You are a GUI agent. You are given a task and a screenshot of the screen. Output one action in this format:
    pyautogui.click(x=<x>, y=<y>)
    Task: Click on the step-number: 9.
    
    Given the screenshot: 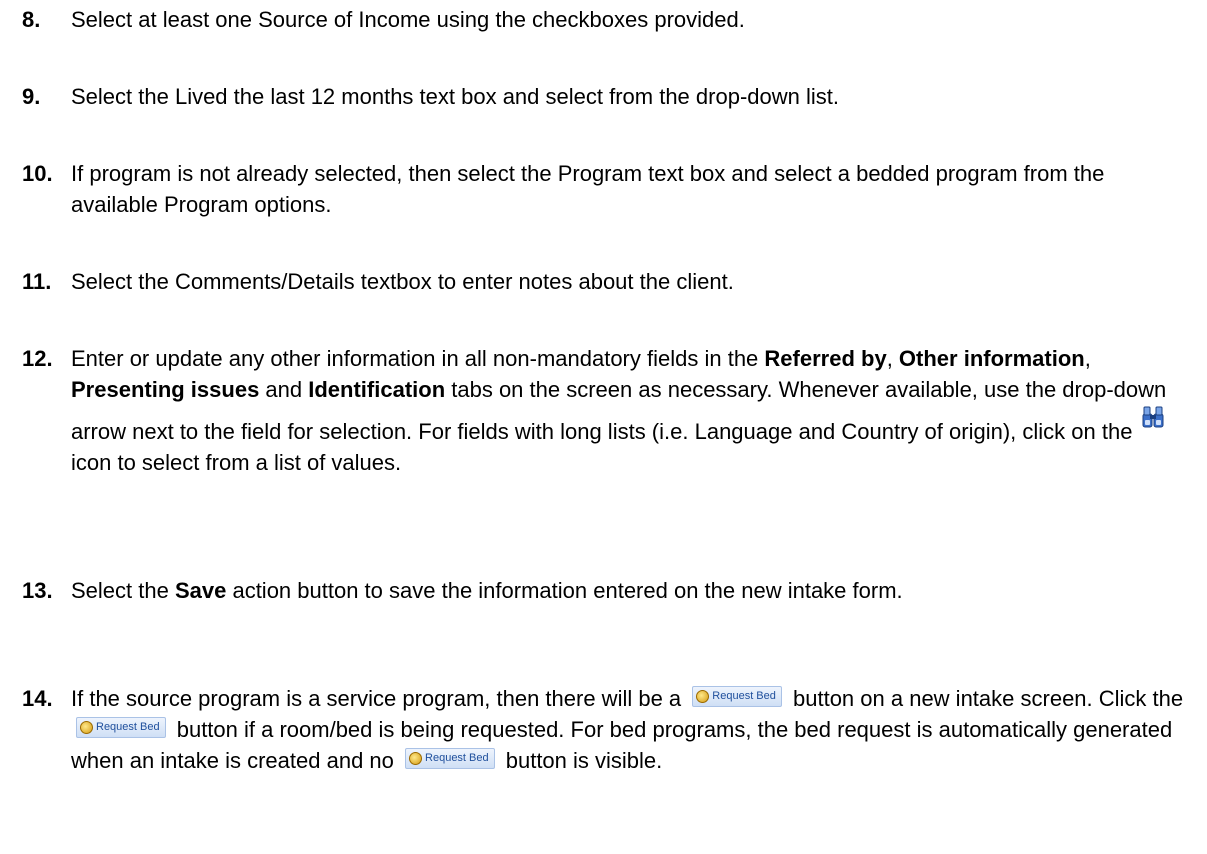 What is the action you would take?
    pyautogui.click(x=31, y=96)
    